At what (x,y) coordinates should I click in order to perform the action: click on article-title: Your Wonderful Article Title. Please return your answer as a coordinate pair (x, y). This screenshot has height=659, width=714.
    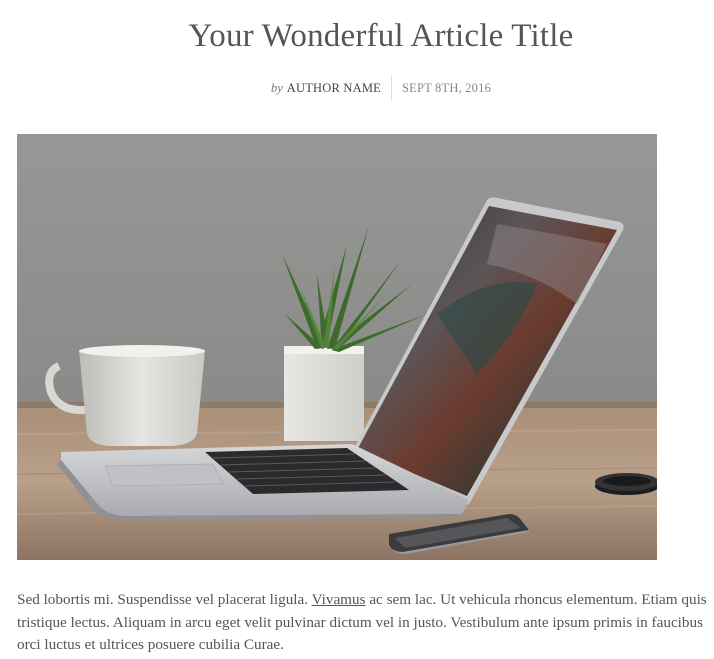
    Looking at the image, I should click on (381, 36).